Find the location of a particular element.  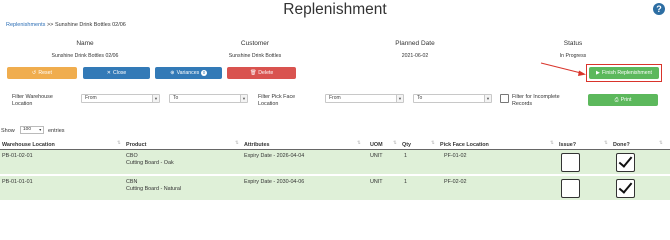

filter-incomplete-label: Filter for Incomplete Records is located at coordinates (536, 101).